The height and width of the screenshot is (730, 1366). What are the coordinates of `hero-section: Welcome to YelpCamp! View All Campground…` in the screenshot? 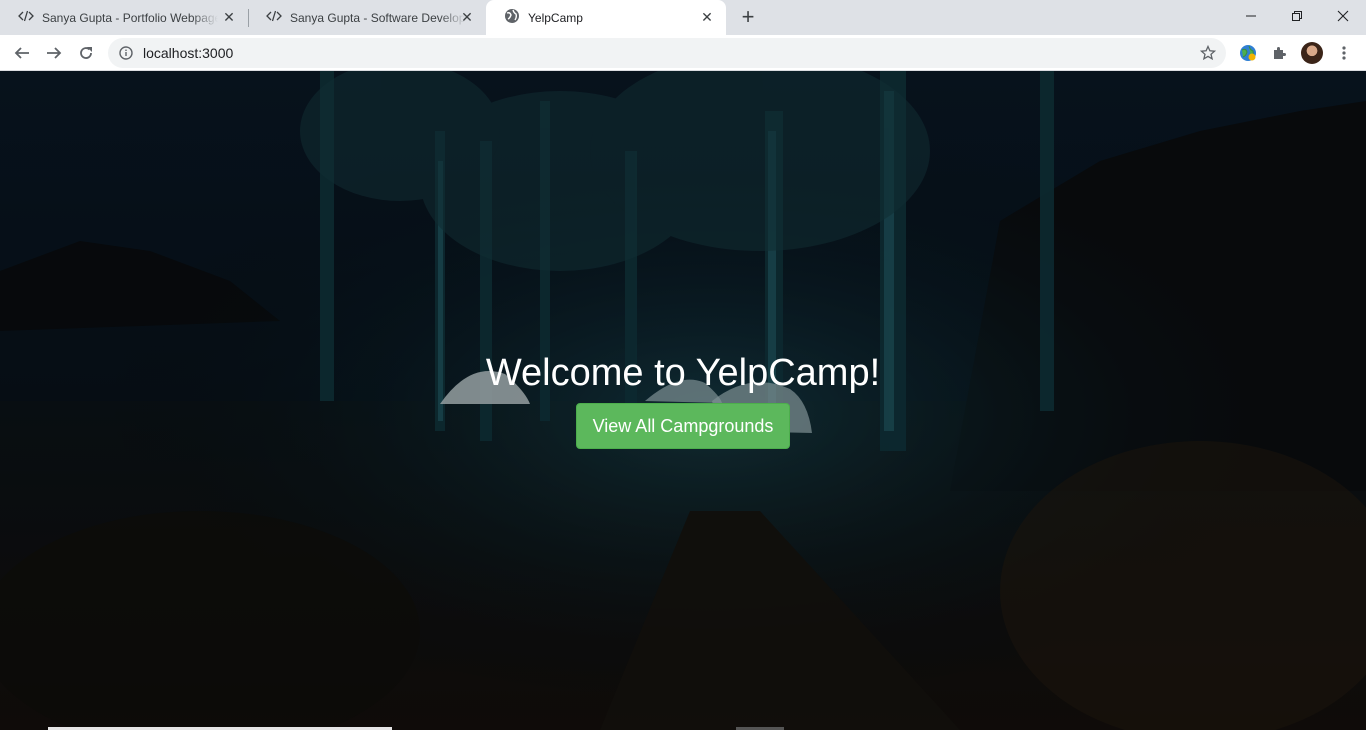 It's located at (683, 400).